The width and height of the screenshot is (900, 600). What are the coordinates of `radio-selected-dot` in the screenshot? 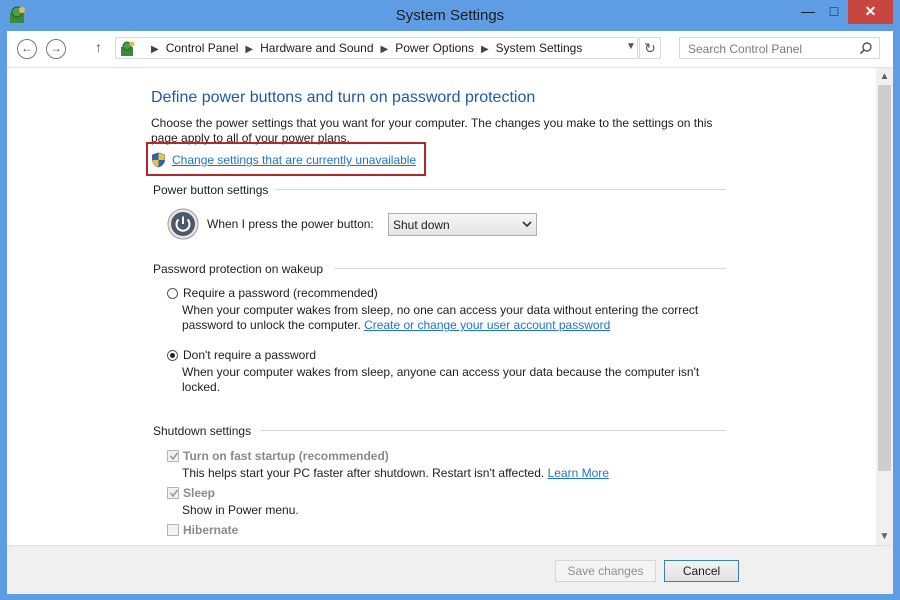 It's located at (172, 355).